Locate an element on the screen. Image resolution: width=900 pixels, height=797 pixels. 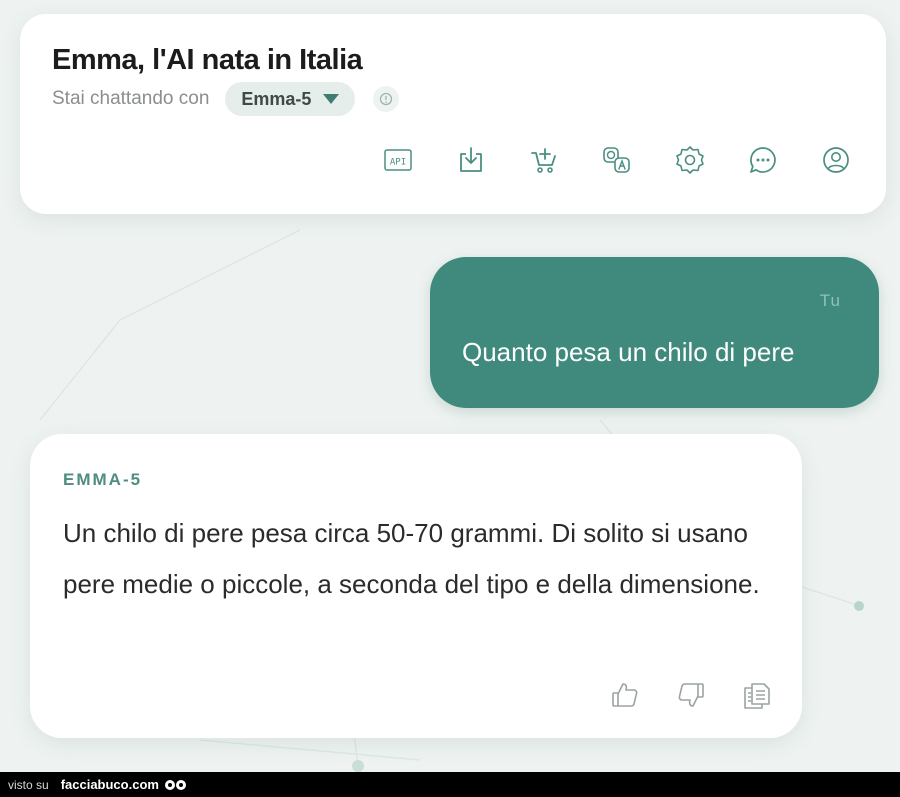
user-icon is located at coordinates (836, 160).